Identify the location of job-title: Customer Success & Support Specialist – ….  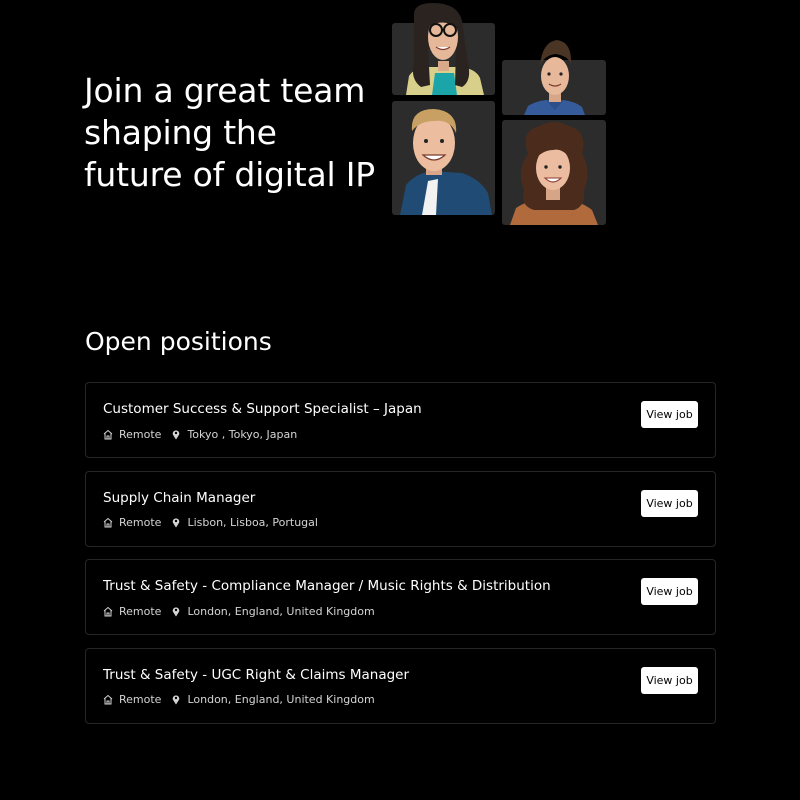
(262, 409).